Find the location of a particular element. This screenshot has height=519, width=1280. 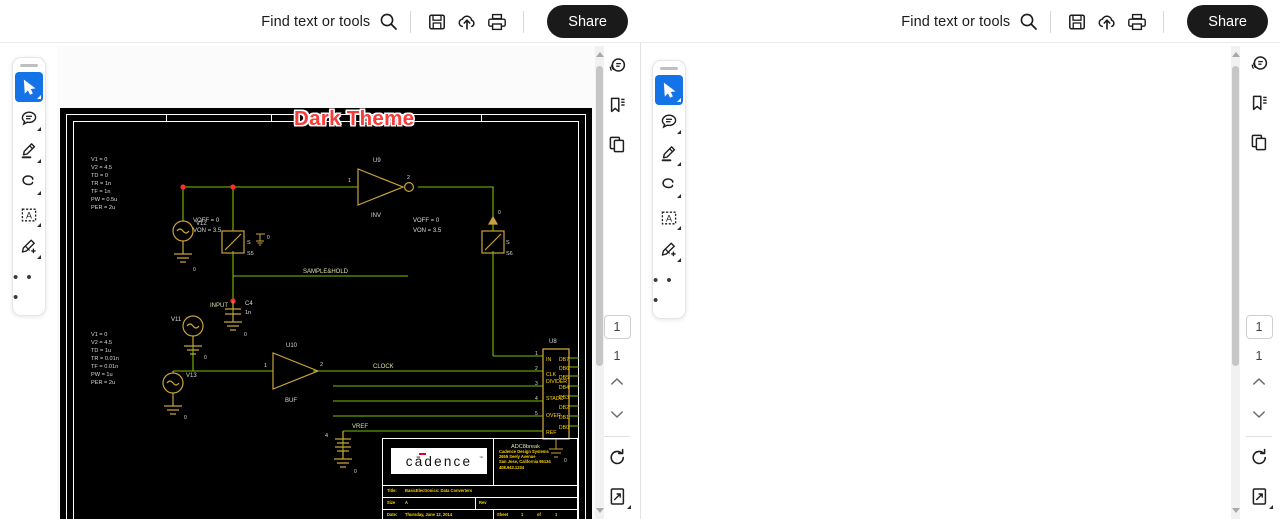

svg-text: A is located at coordinates (669, 218).